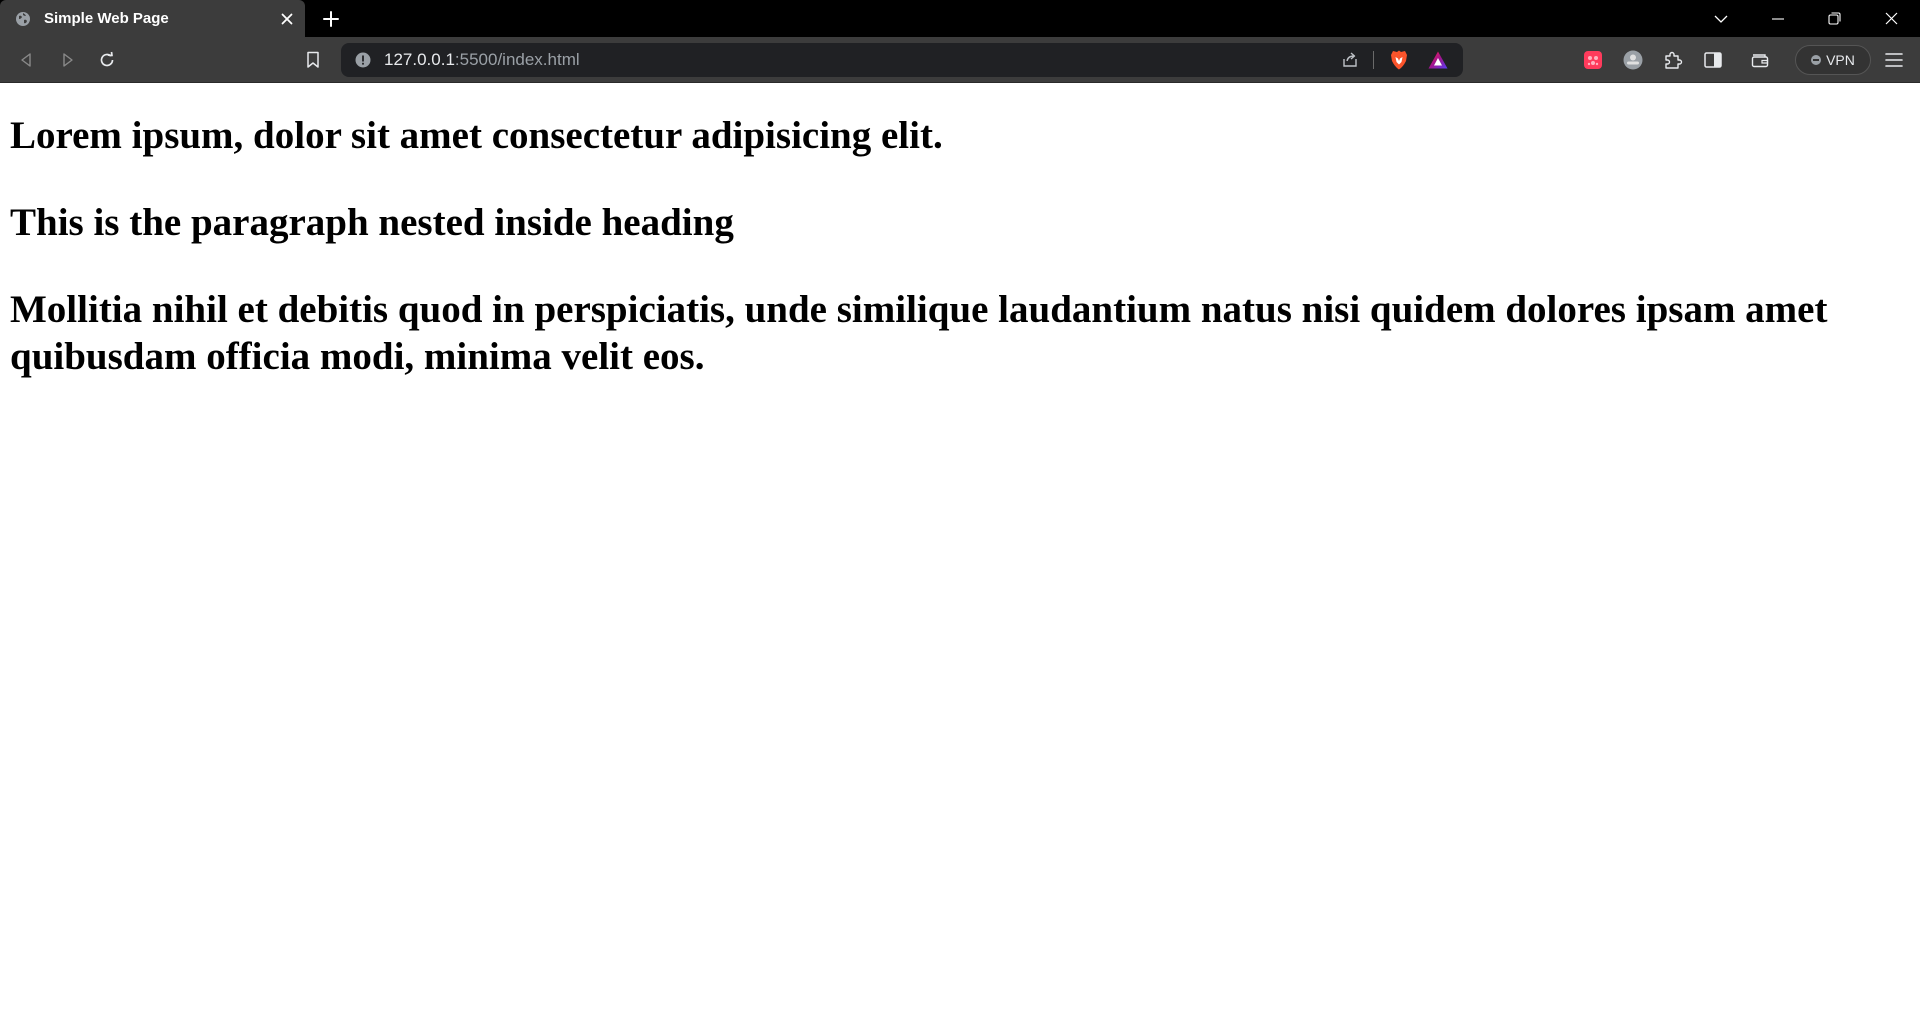 This screenshot has width=1920, height=1017. I want to click on site-info-icon, so click(363, 60).